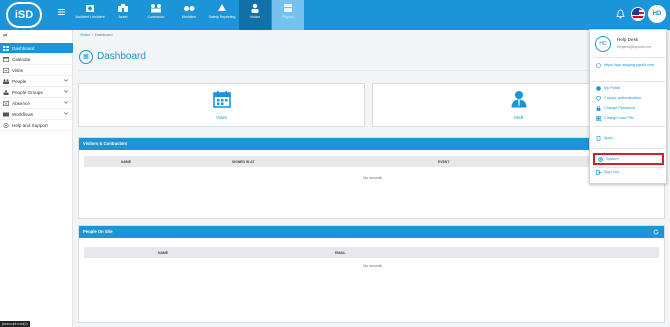 The image size is (670, 327). What do you see at coordinates (598, 138) in the screenshot?
I see `mobile-icon` at bounding box center [598, 138].